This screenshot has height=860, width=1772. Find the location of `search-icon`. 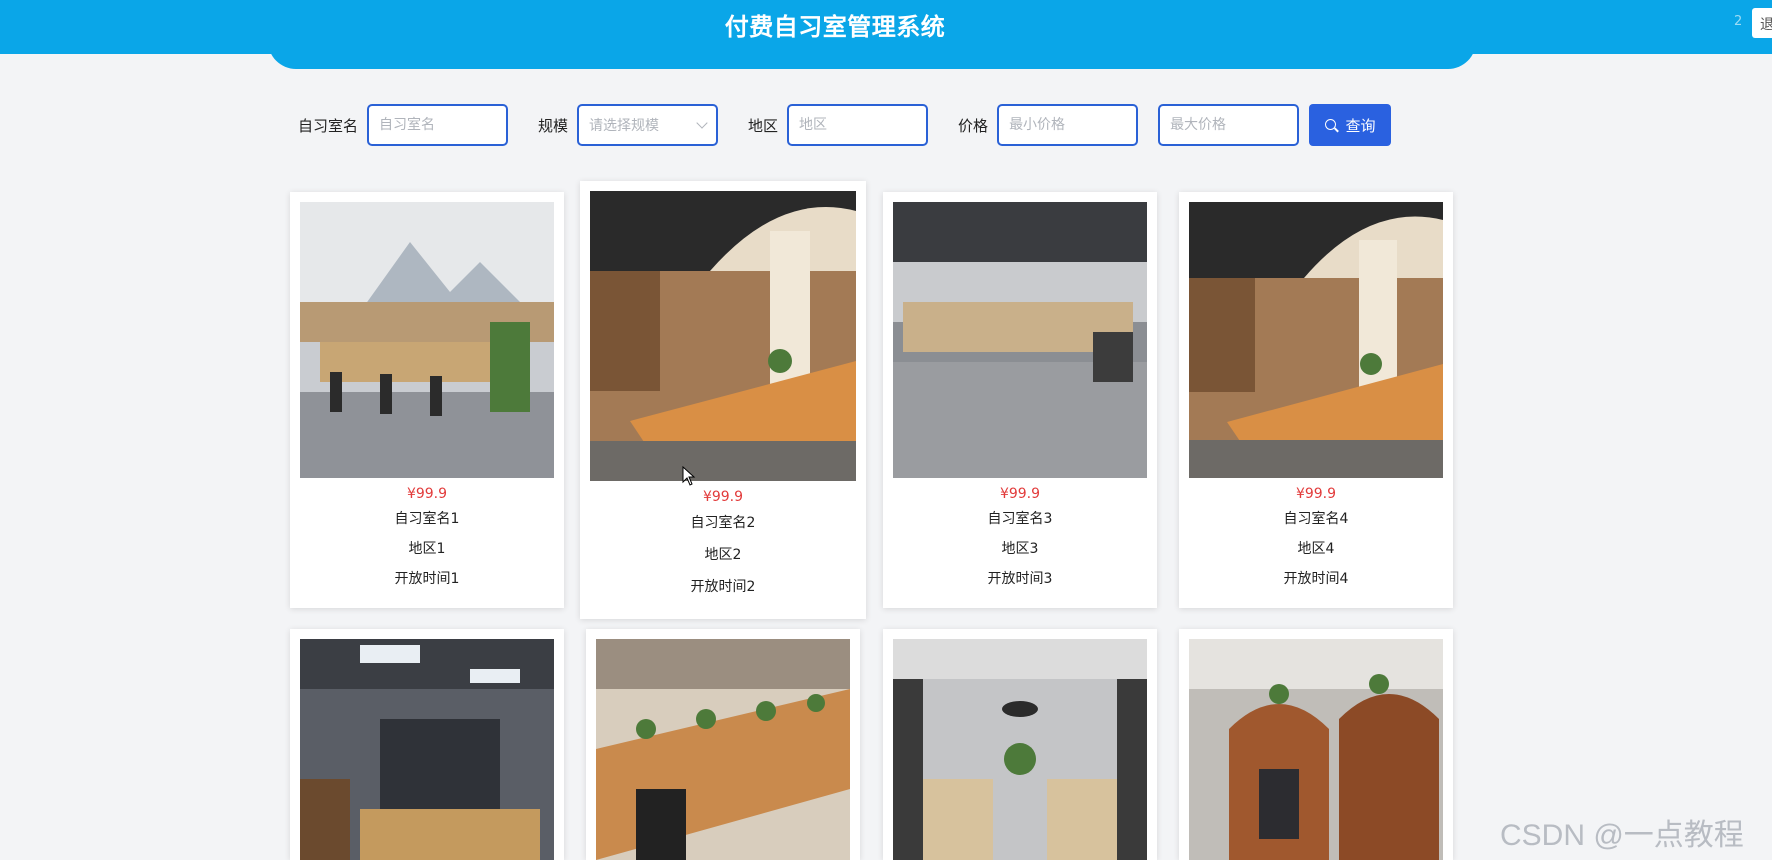

search-icon is located at coordinates (1331, 125).